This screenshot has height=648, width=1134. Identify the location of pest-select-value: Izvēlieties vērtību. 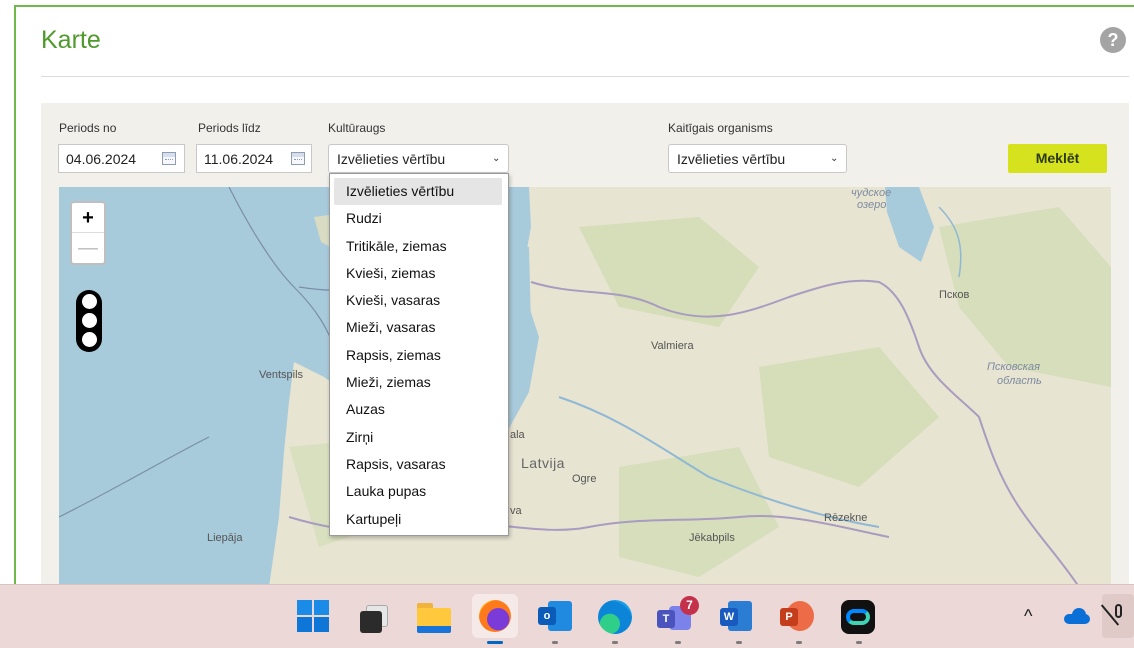
(731, 159).